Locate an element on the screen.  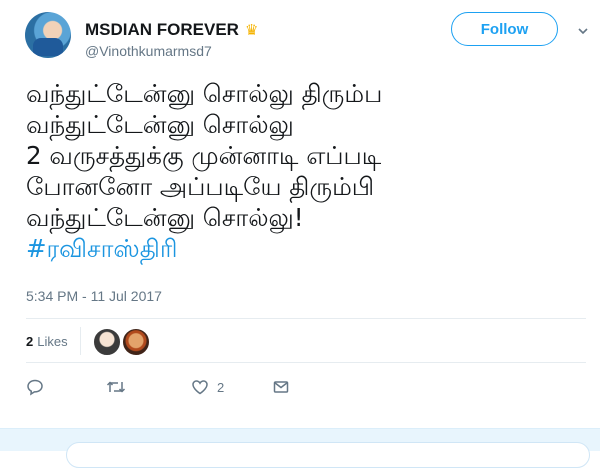
retweet-icon is located at coordinates (116, 387).